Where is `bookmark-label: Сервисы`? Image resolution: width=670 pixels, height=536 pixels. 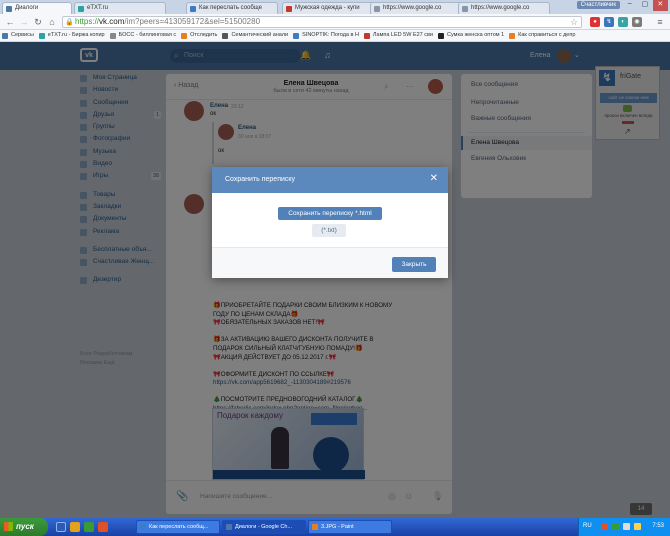 bookmark-label: Сервисы is located at coordinates (22, 35).